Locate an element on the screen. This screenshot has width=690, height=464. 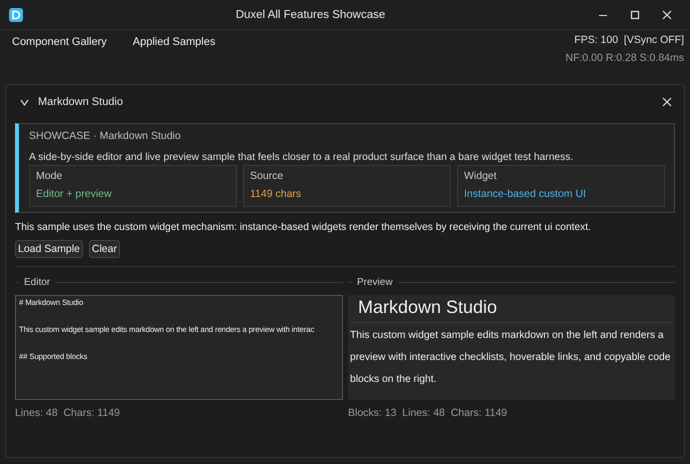
menu-item: Component Gallery is located at coordinates (59, 60).